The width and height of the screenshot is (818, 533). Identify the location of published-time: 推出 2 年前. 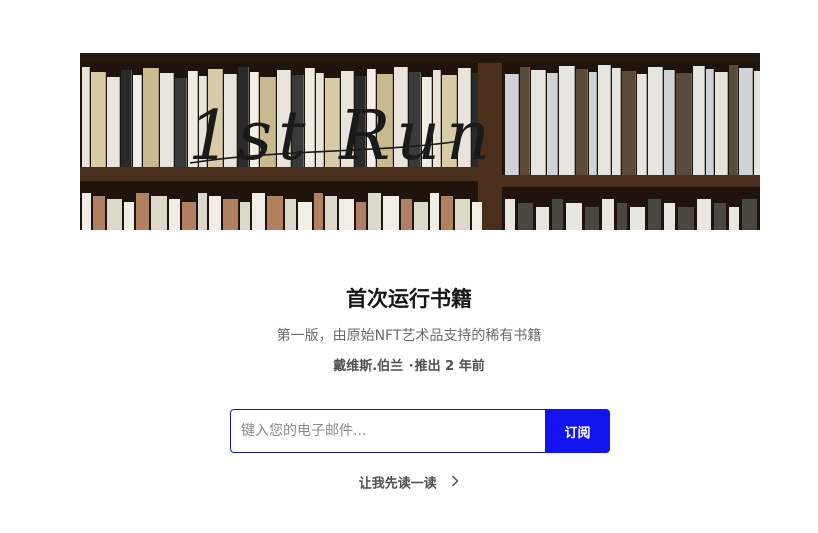
(449, 366).